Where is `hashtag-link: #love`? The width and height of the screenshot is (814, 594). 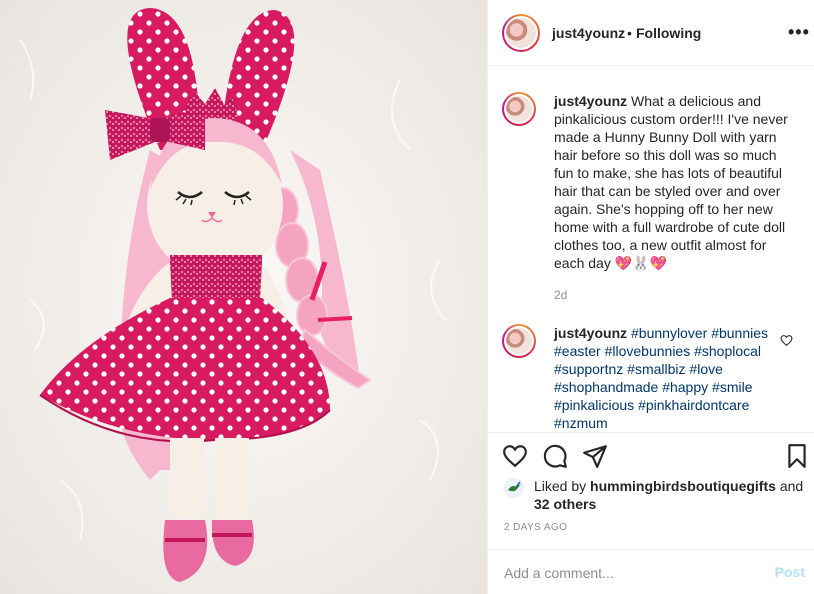 hashtag-link: #love is located at coordinates (705, 369).